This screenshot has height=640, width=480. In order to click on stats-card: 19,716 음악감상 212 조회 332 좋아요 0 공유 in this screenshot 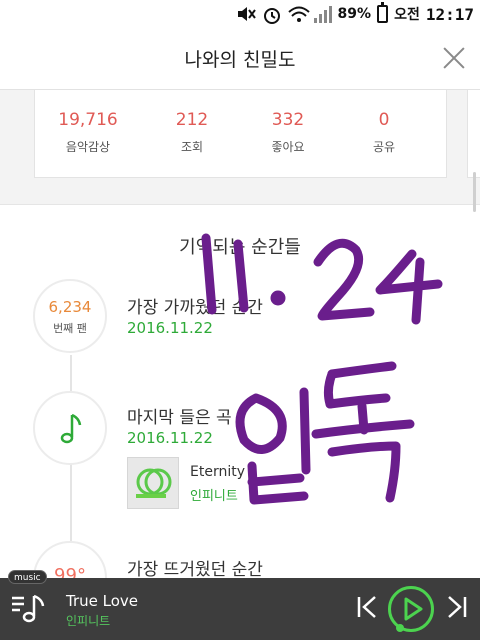, I will do `click(240, 134)`.